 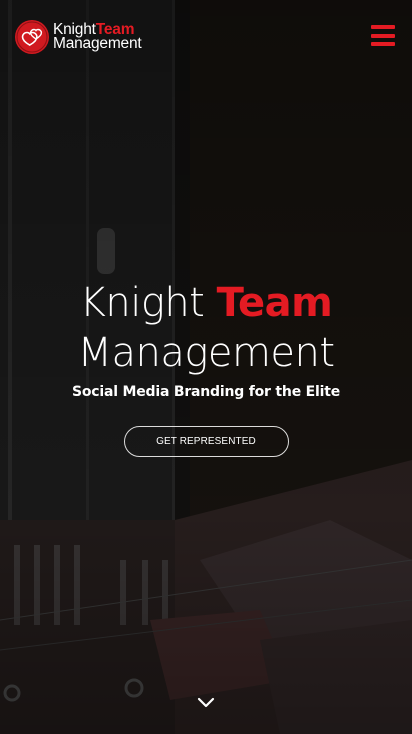 What do you see at coordinates (206, 303) in the screenshot?
I see `hero-title-line-1: Knight Team` at bounding box center [206, 303].